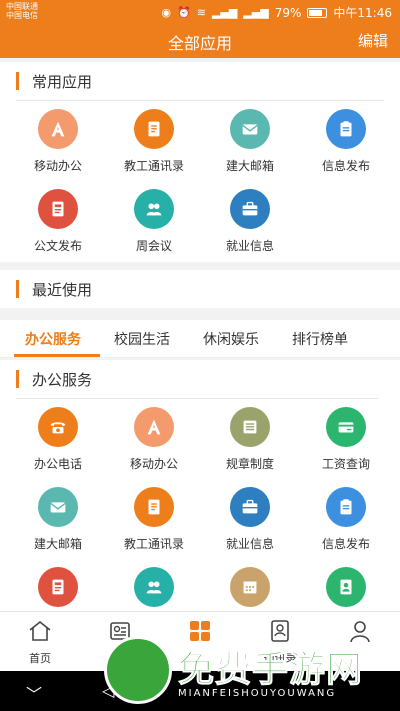  What do you see at coordinates (142, 339) in the screenshot?
I see `tab-campus-life: 校园生活` at bounding box center [142, 339].